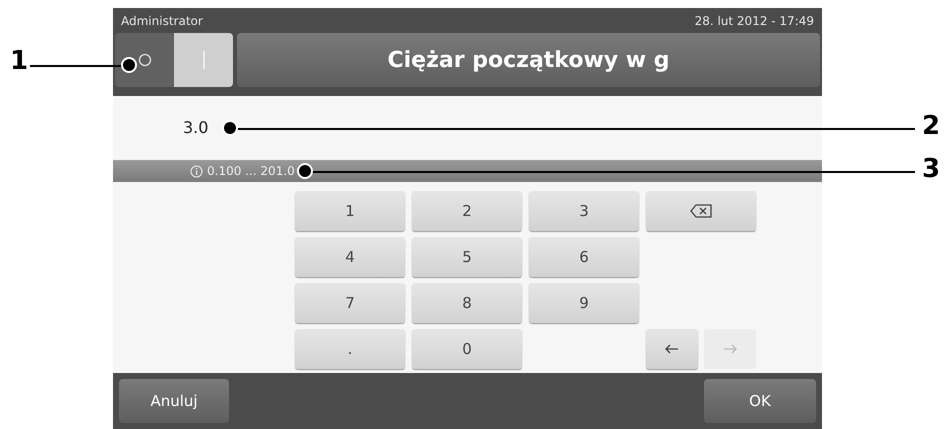 This screenshot has height=429, width=944. I want to click on number-key: 1, so click(350, 211).